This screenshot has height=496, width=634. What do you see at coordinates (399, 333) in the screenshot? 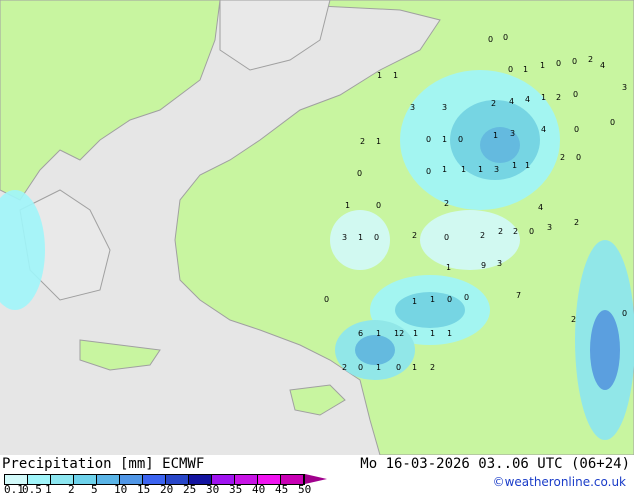
I see `precip-value-label: 12` at bounding box center [399, 333].